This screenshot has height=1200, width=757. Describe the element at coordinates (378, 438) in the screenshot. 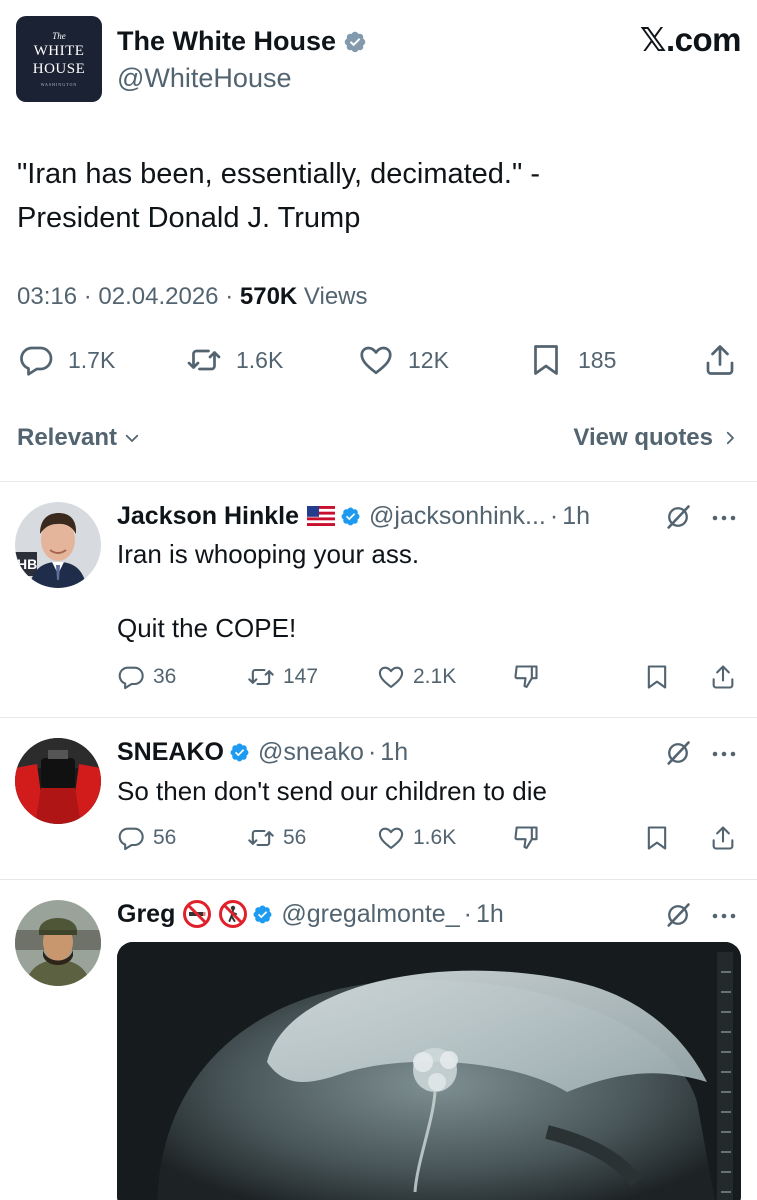

I see `replies-sort-bar: Relevant View quotes` at that location.